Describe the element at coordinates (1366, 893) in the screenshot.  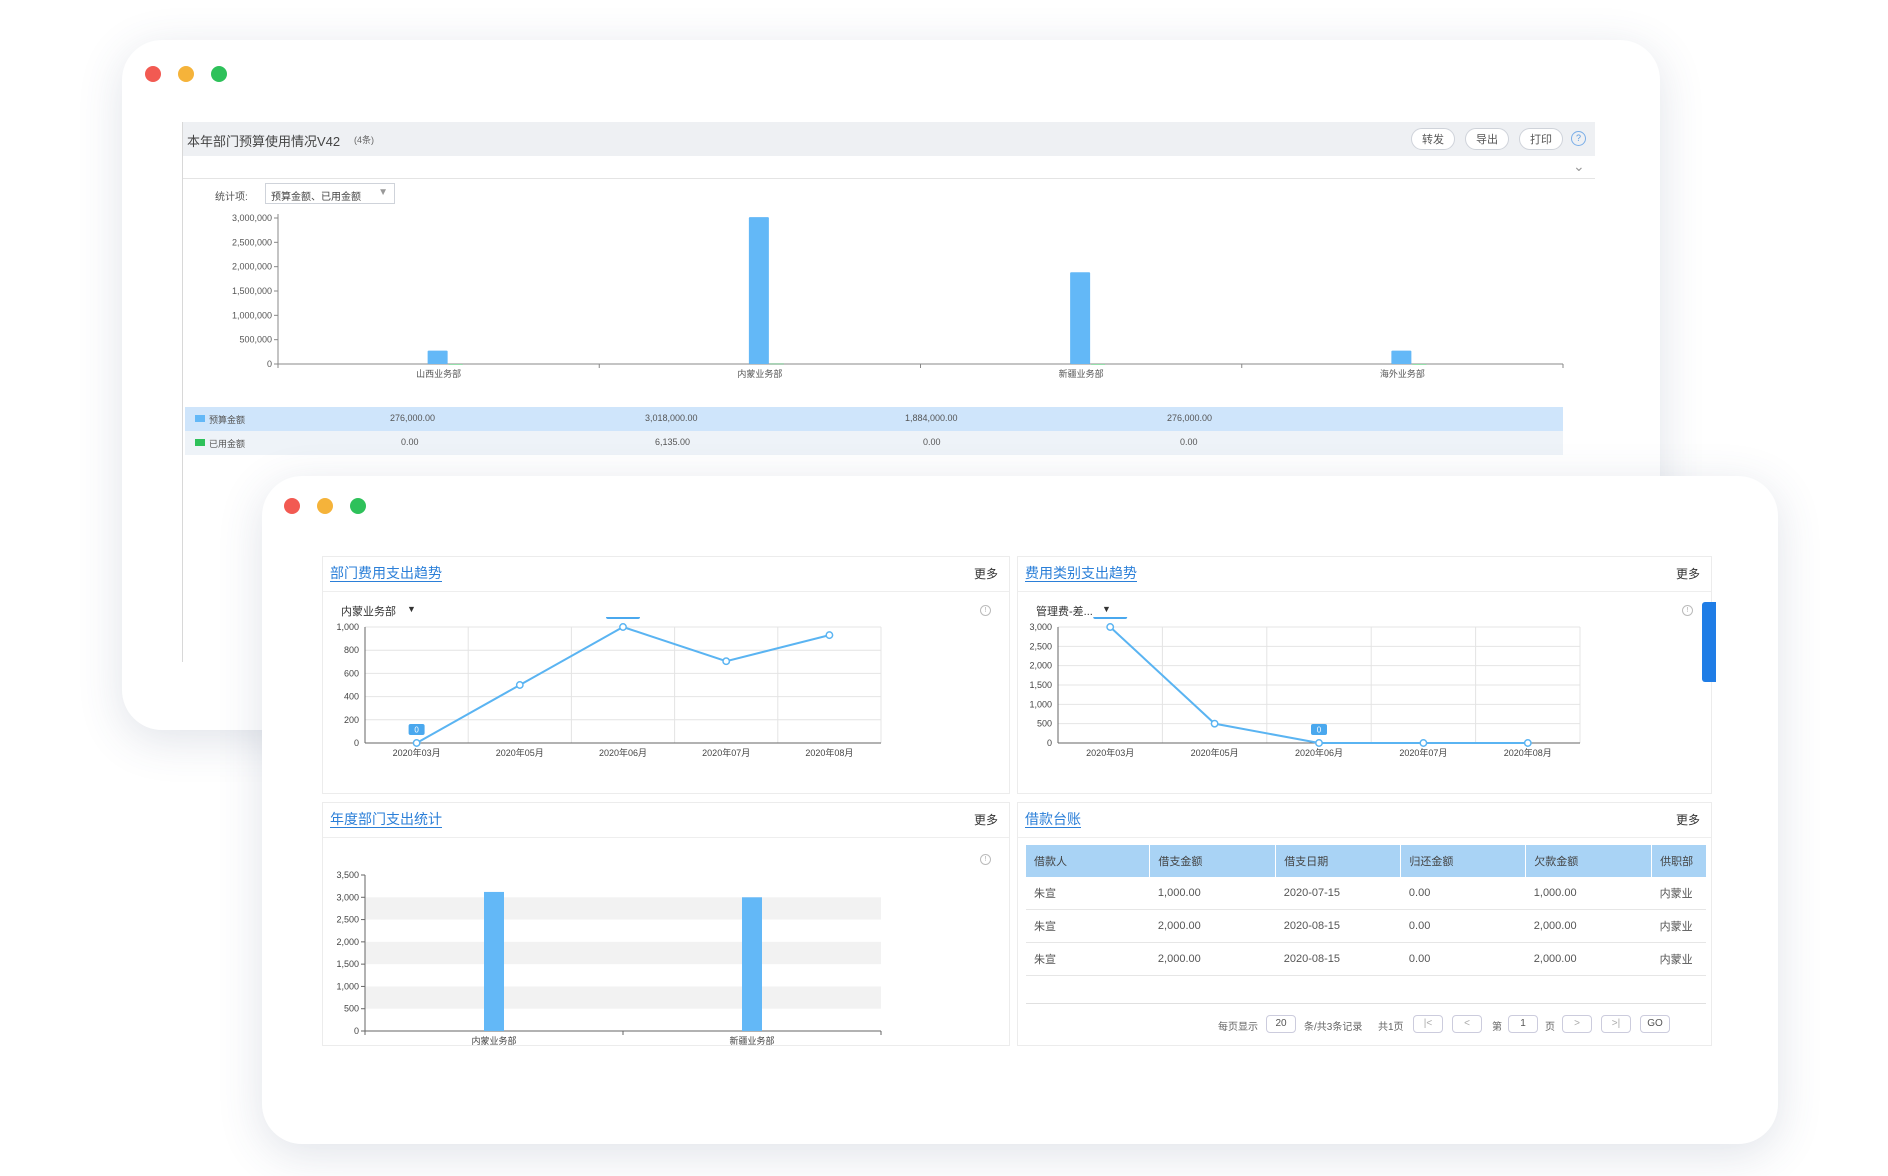
I see `table-row: 朱宣 1,000.00 2020-07-15 0.00 1,000.00 内蒙业` at that location.